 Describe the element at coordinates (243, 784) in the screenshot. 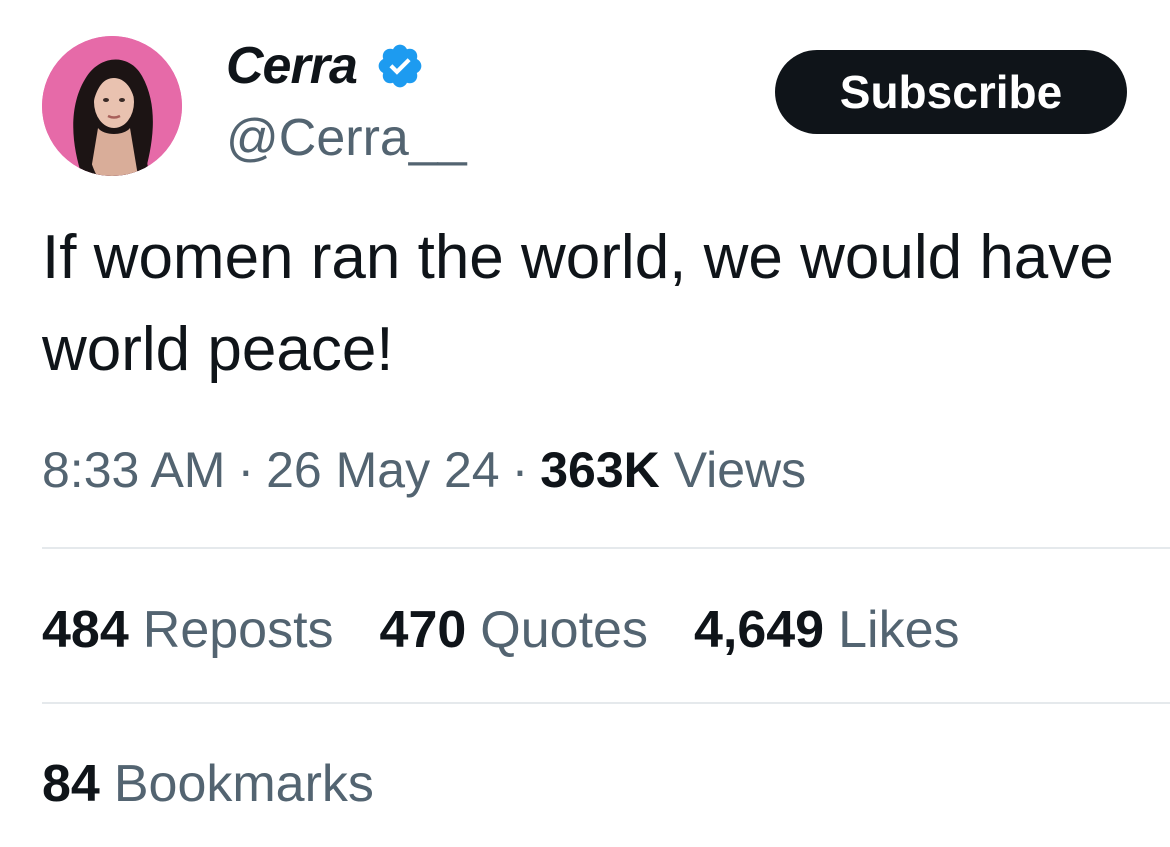

I see `bookmarks-label: Bookmarks` at that location.